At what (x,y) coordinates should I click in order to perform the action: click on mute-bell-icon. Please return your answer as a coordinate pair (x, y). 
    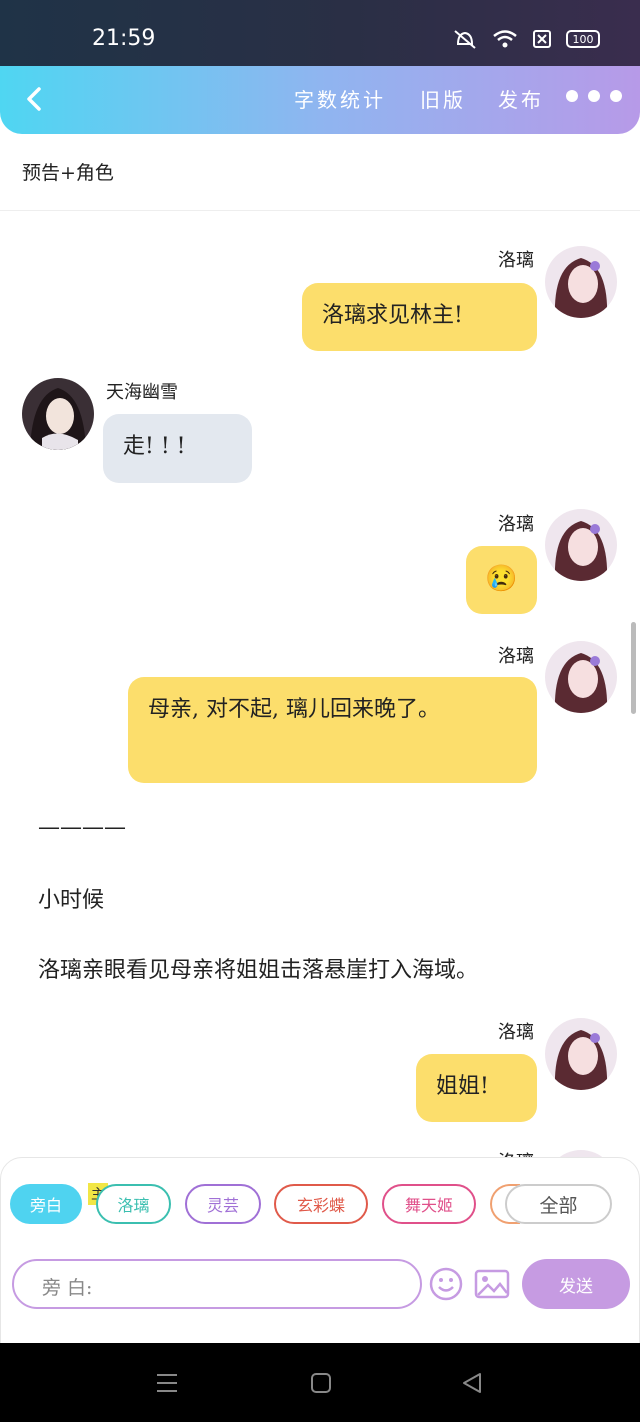
    Looking at the image, I should click on (465, 39).